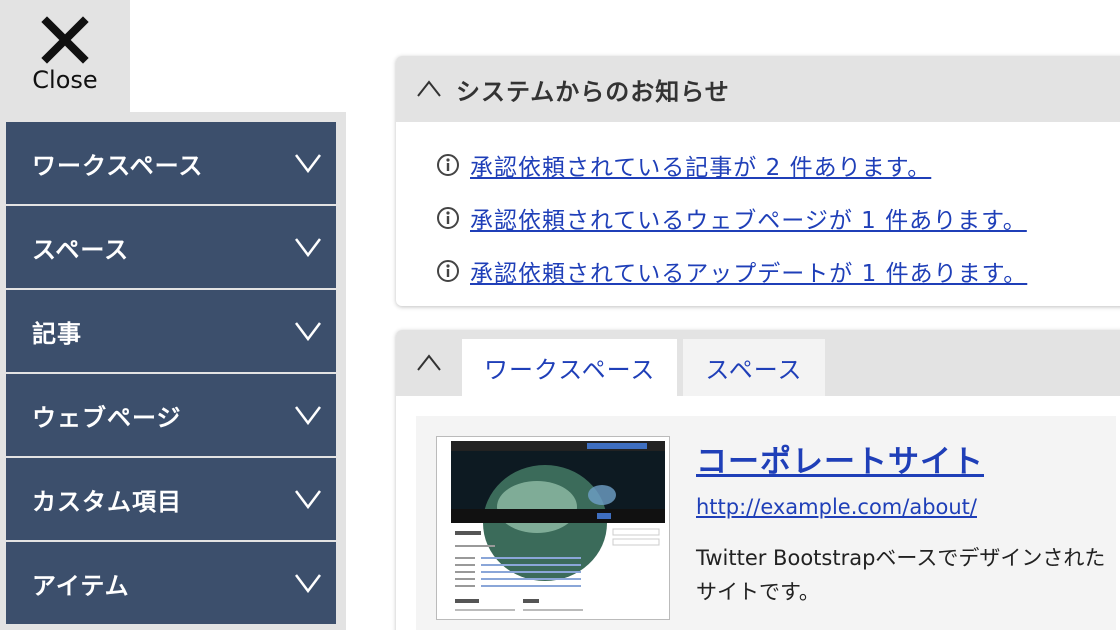  Describe the element at coordinates (81, 249) in the screenshot. I see `sidebar-item-label: スペース` at that location.